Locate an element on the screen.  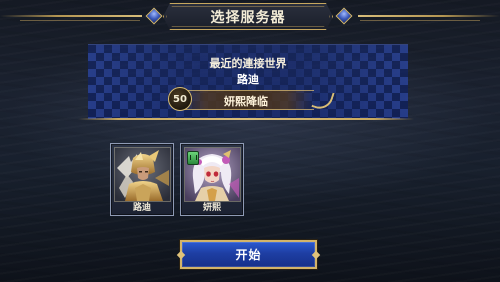
start-button-label: 开始 is located at coordinates (248, 255).